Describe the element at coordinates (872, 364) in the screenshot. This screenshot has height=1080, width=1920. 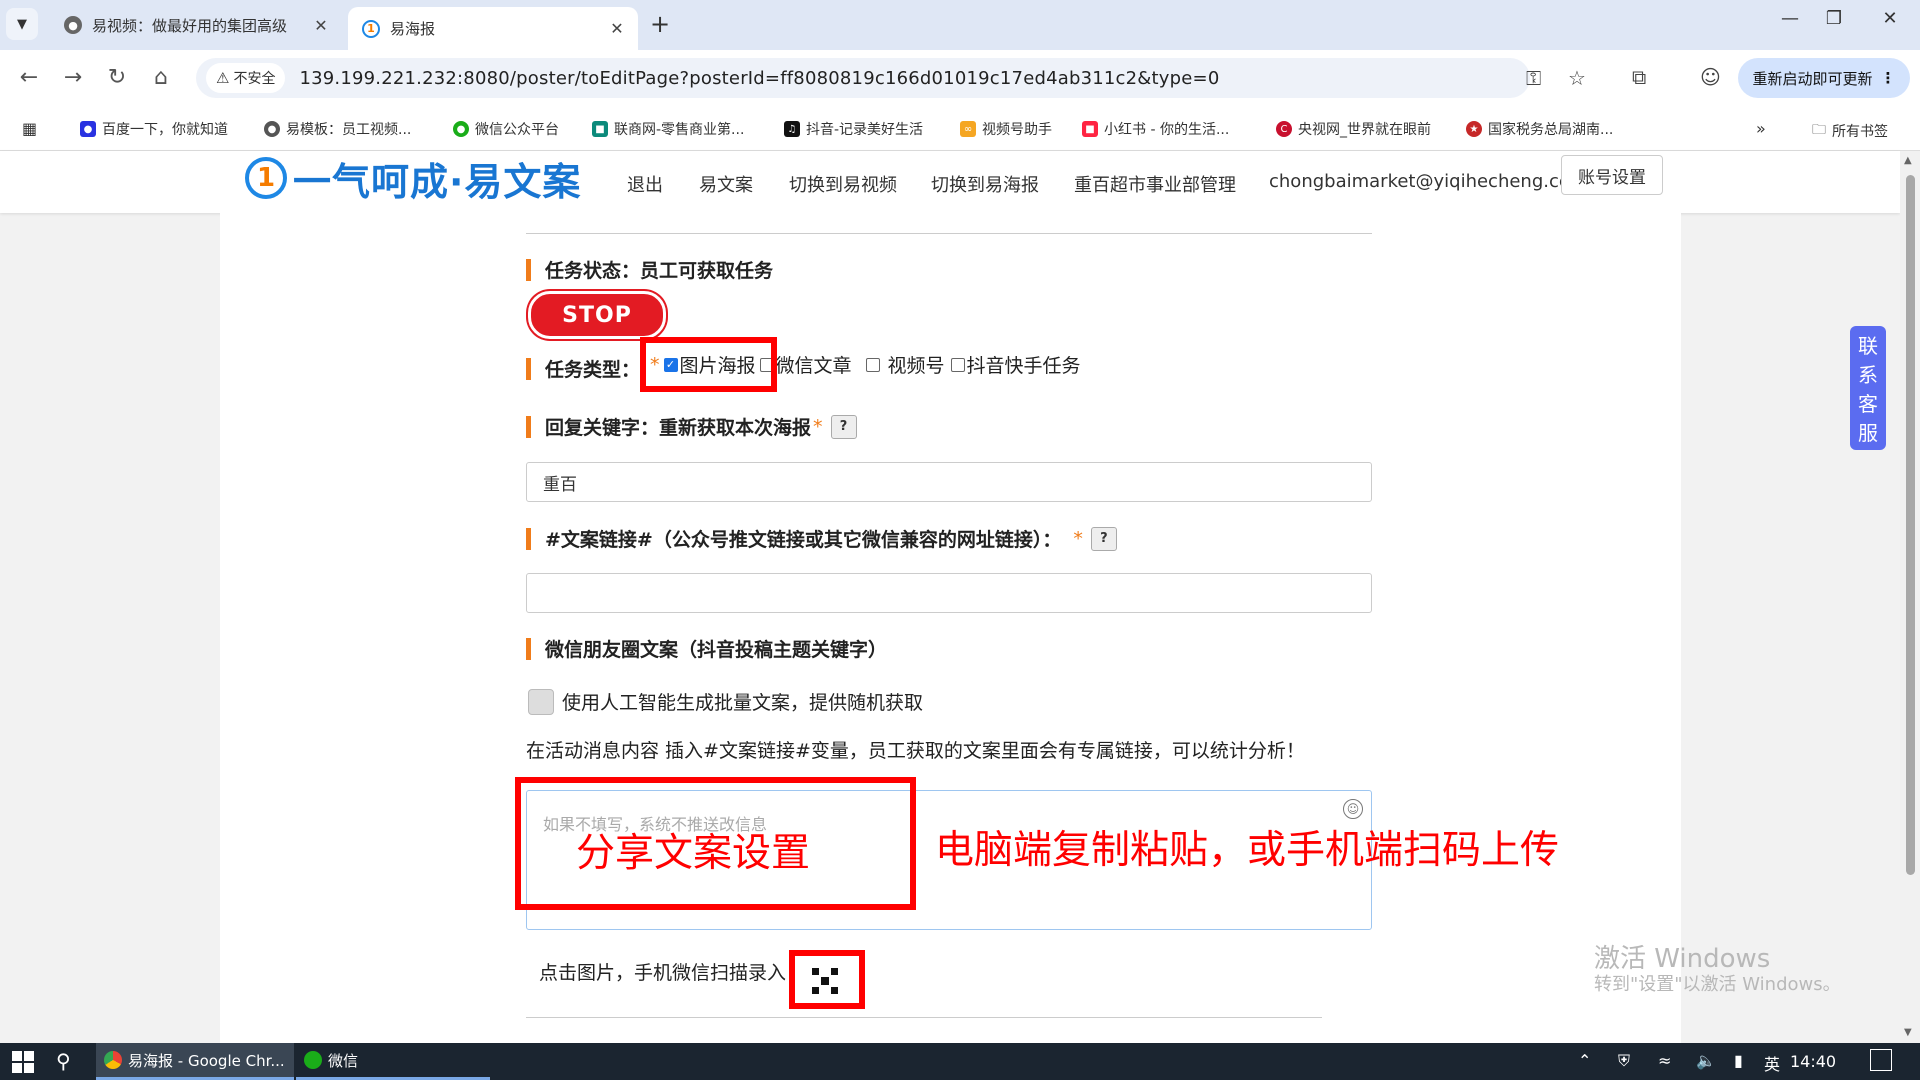
I see `checkbox-channels` at that location.